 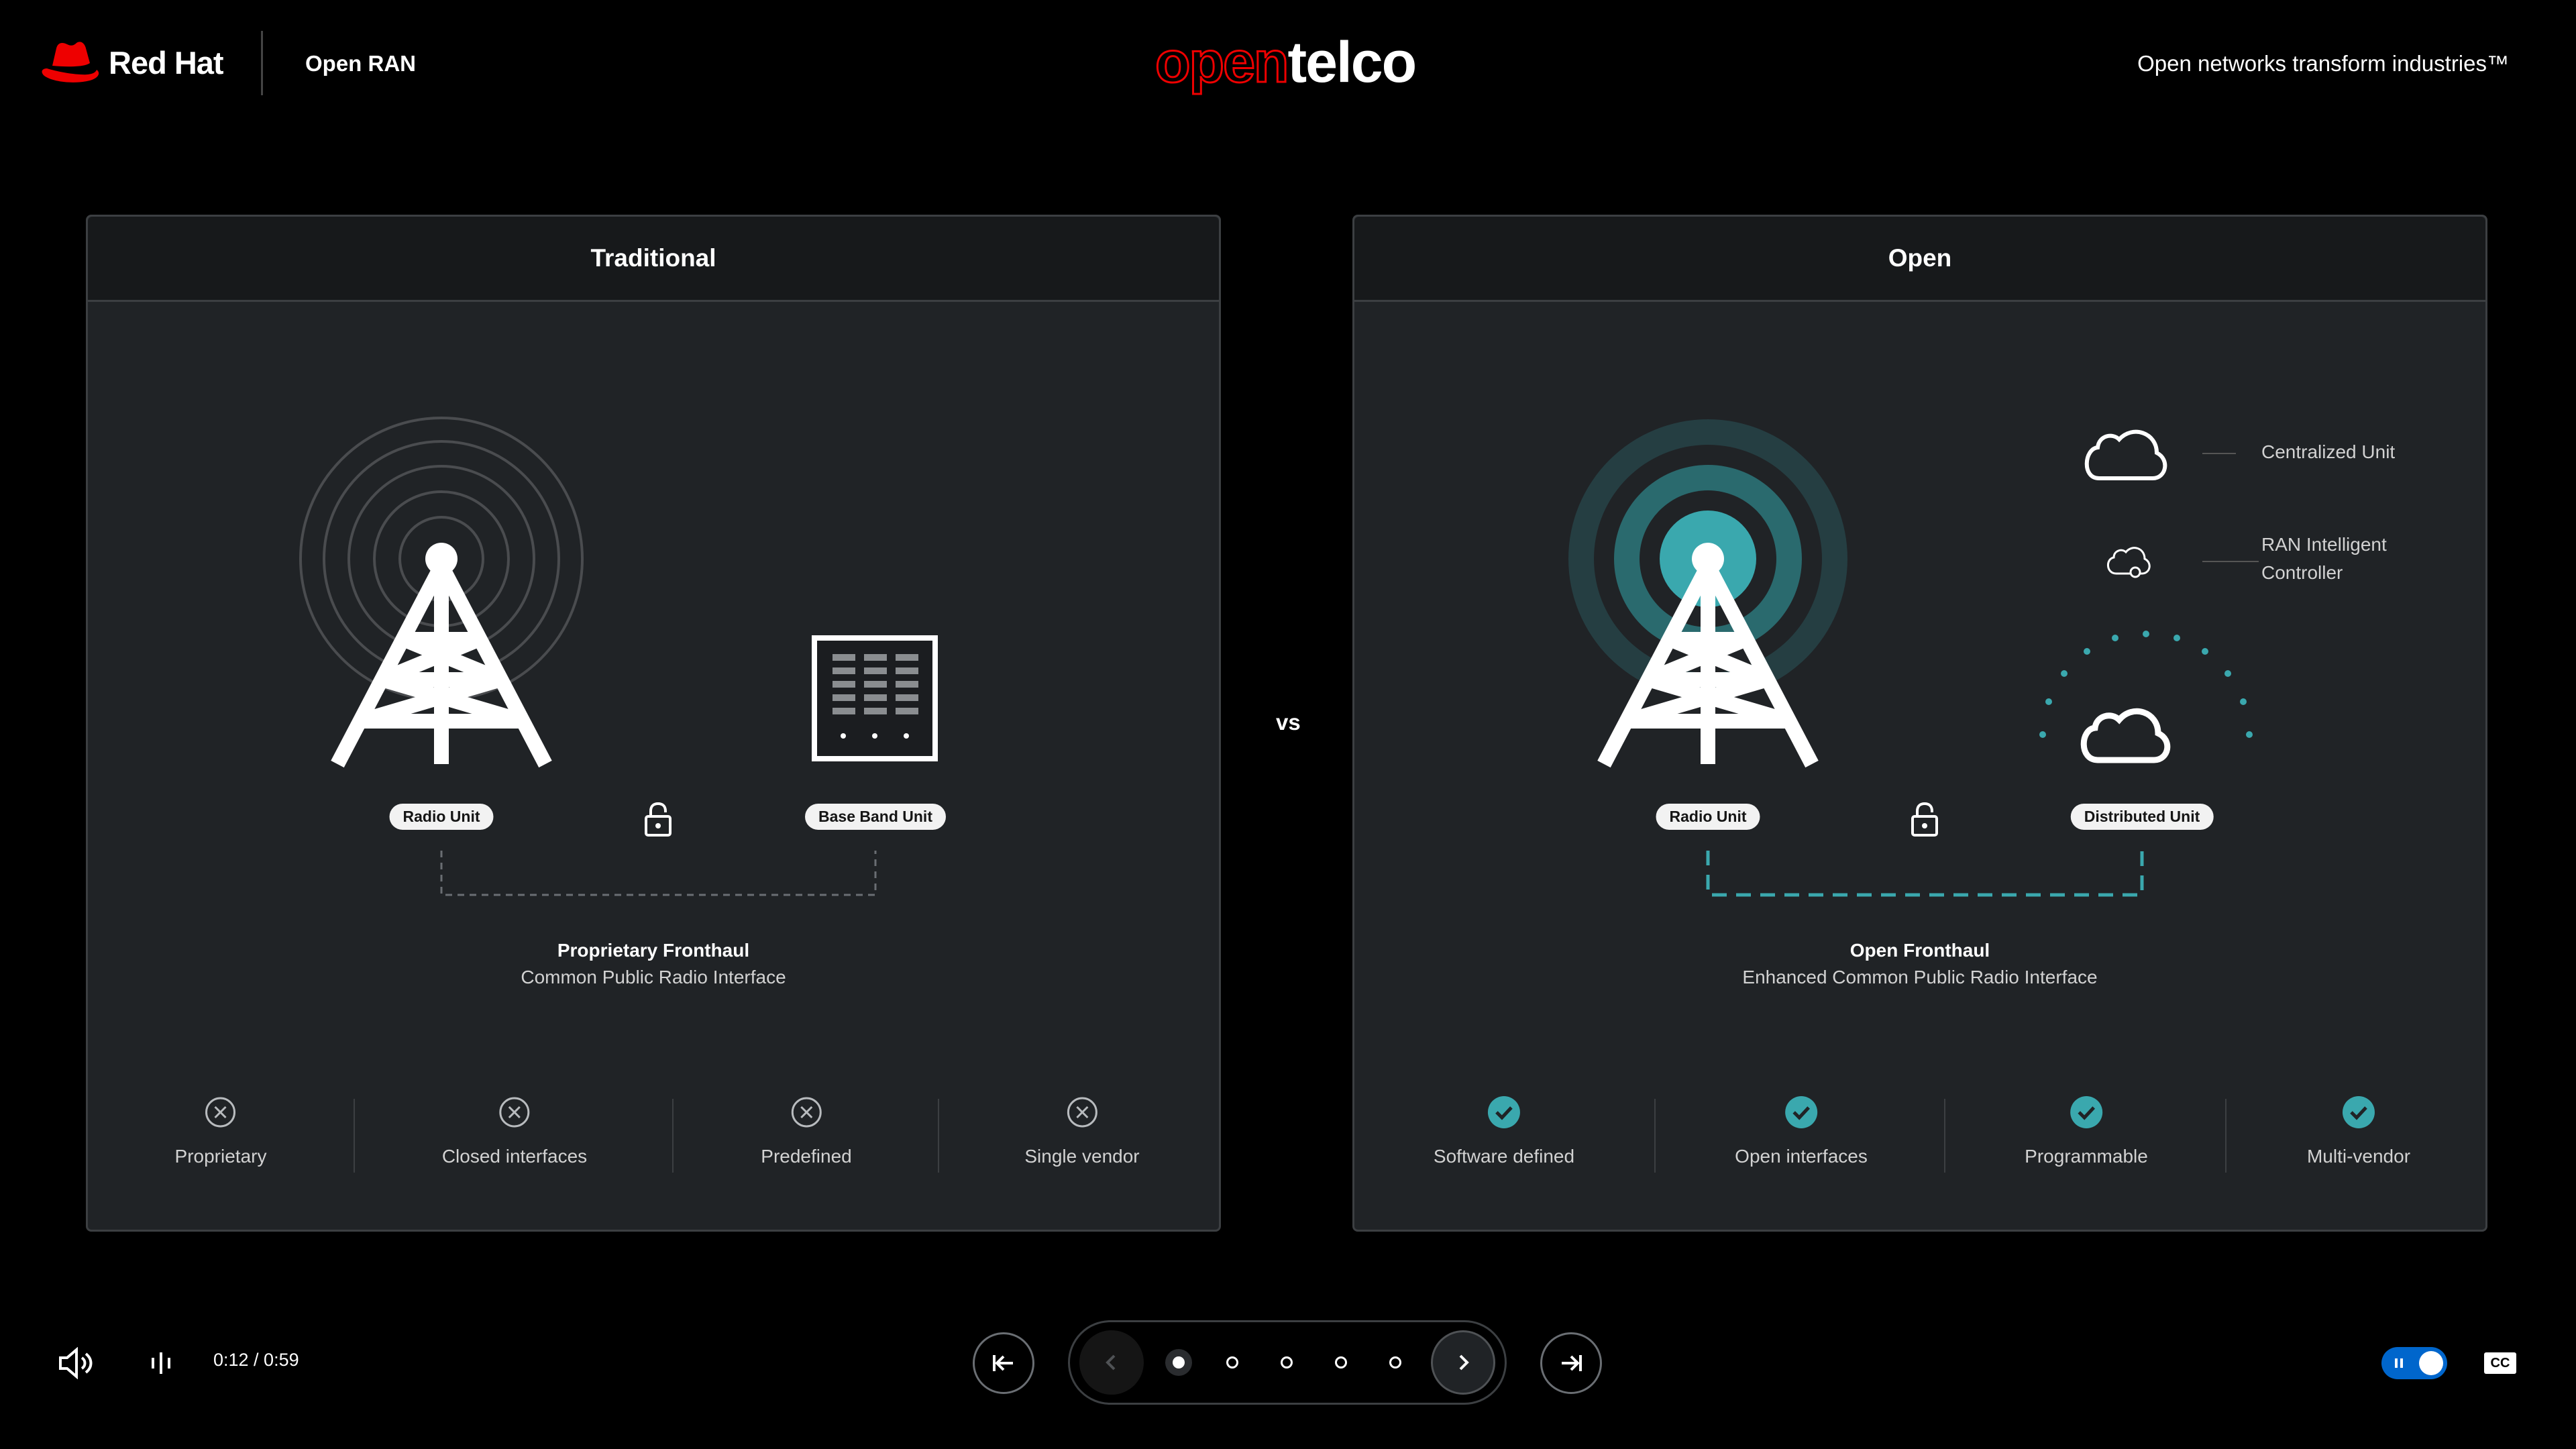 I want to click on last-slide-button, so click(x=1571, y=1363).